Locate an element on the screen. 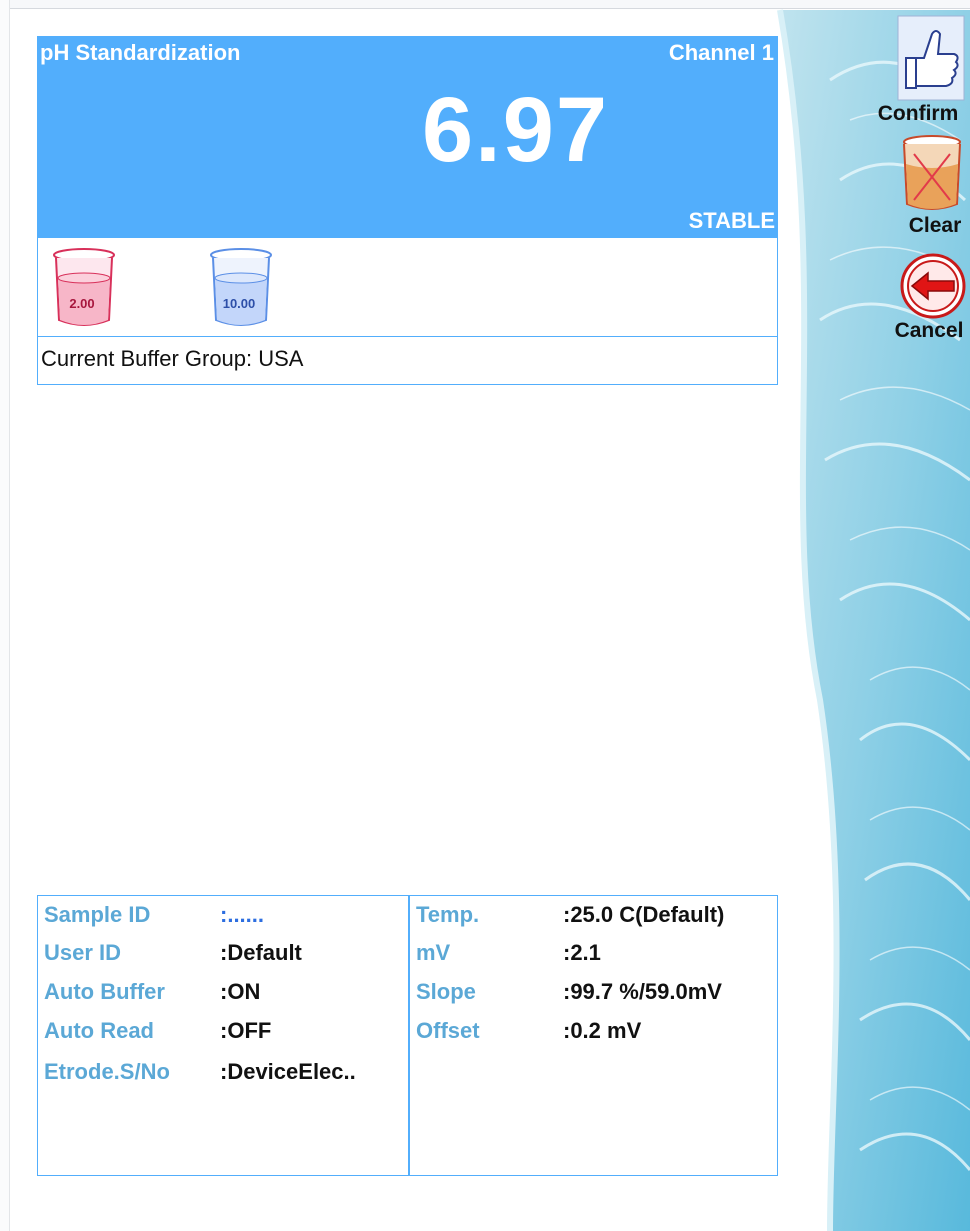  info-row: User ID is located at coordinates (82, 953).